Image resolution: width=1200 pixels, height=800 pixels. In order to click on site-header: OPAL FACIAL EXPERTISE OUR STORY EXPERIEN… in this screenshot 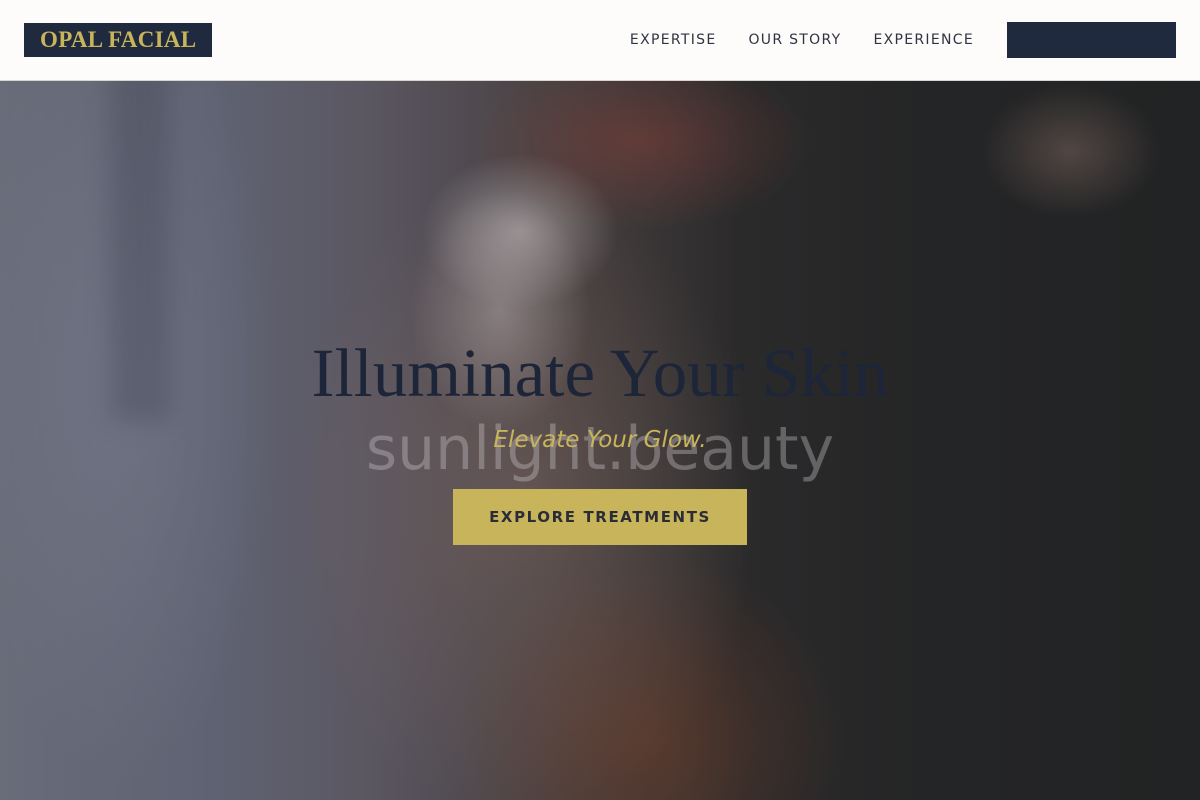, I will do `click(600, 40)`.